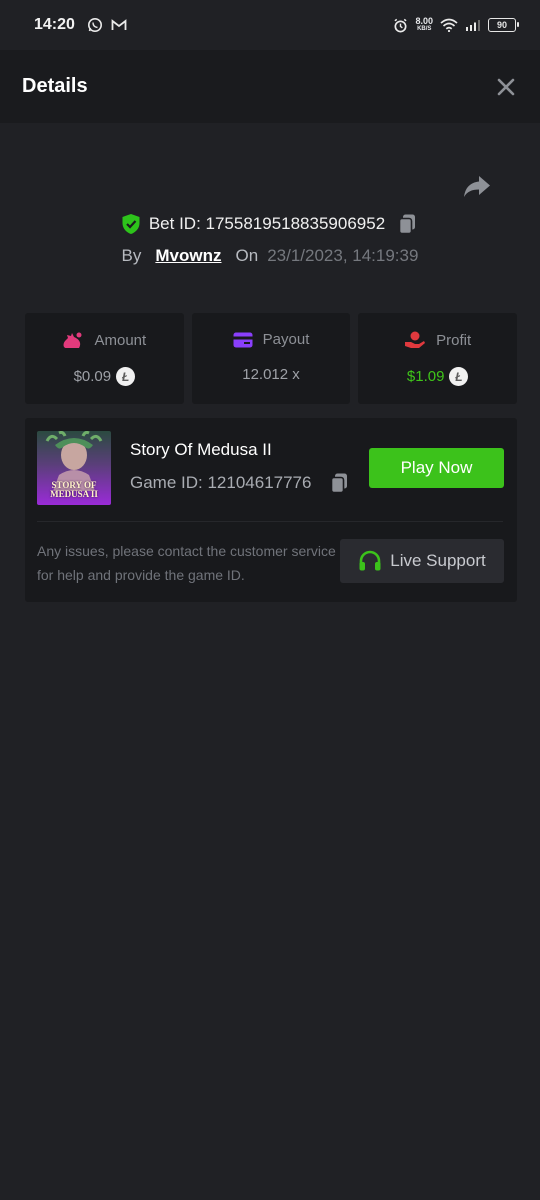 Image resolution: width=540 pixels, height=1200 pixels. What do you see at coordinates (473, 25) in the screenshot?
I see `signal-icon` at bounding box center [473, 25].